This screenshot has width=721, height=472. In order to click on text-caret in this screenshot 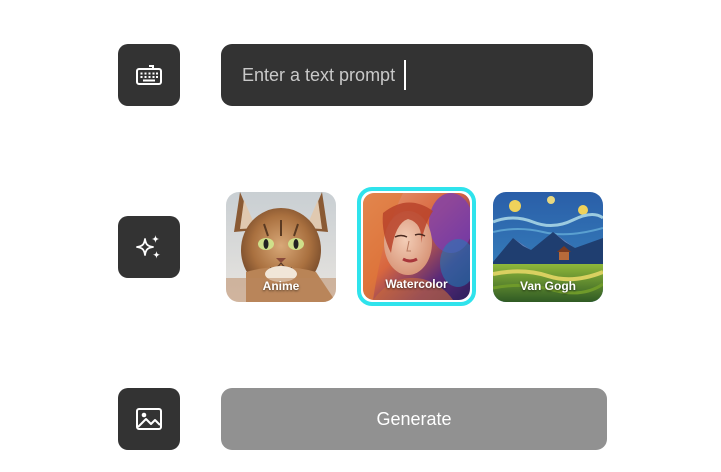, I will do `click(405, 75)`.